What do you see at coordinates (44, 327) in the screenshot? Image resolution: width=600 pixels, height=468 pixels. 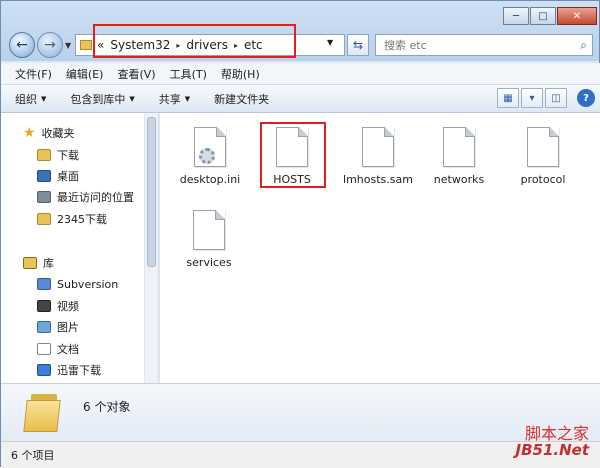 I see `picture-library-icon` at bounding box center [44, 327].